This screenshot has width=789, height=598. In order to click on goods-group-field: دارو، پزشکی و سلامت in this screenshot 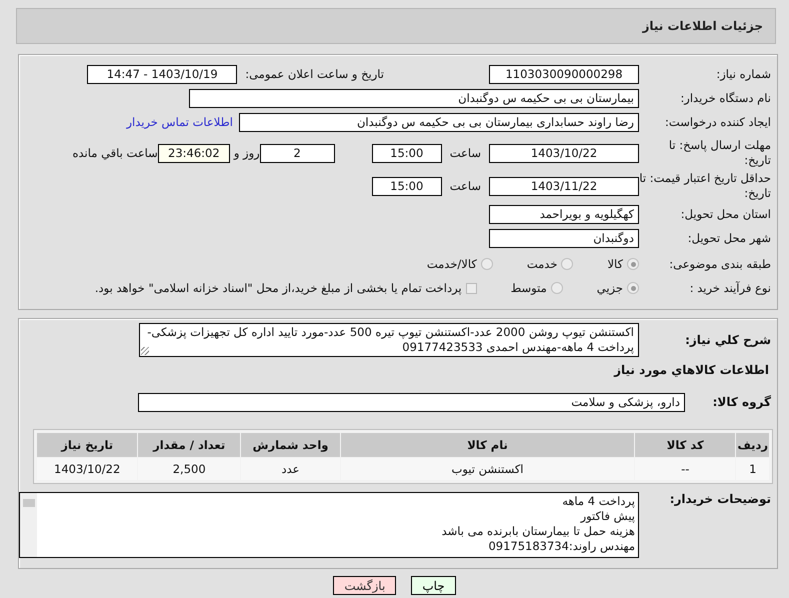, I will do `click(411, 402)`.